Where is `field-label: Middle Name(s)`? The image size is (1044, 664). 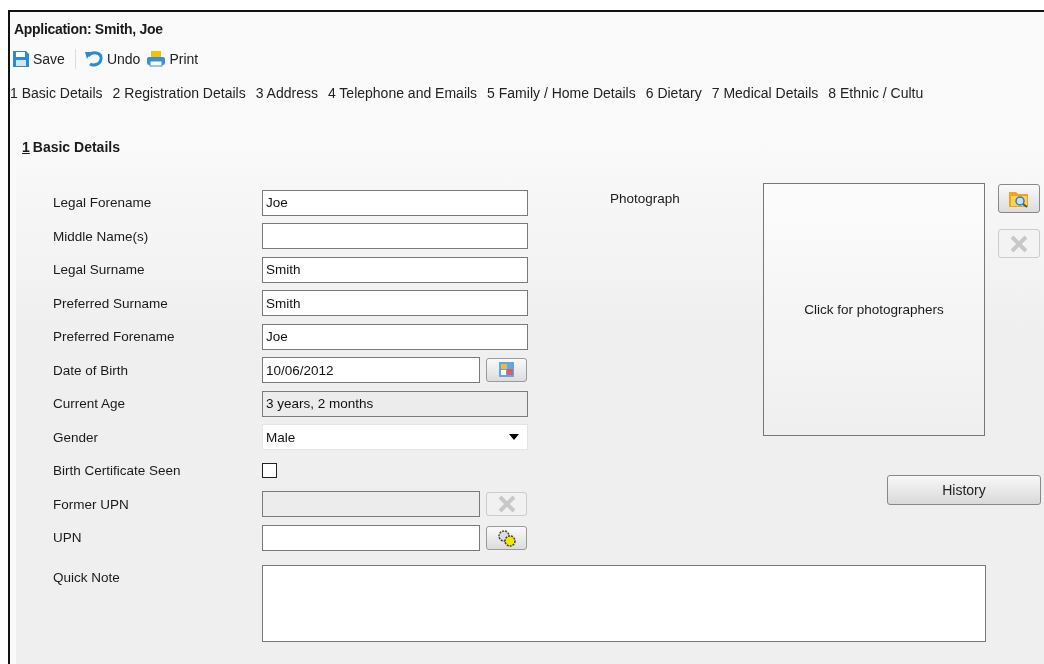
field-label: Middle Name(s) is located at coordinates (101, 236).